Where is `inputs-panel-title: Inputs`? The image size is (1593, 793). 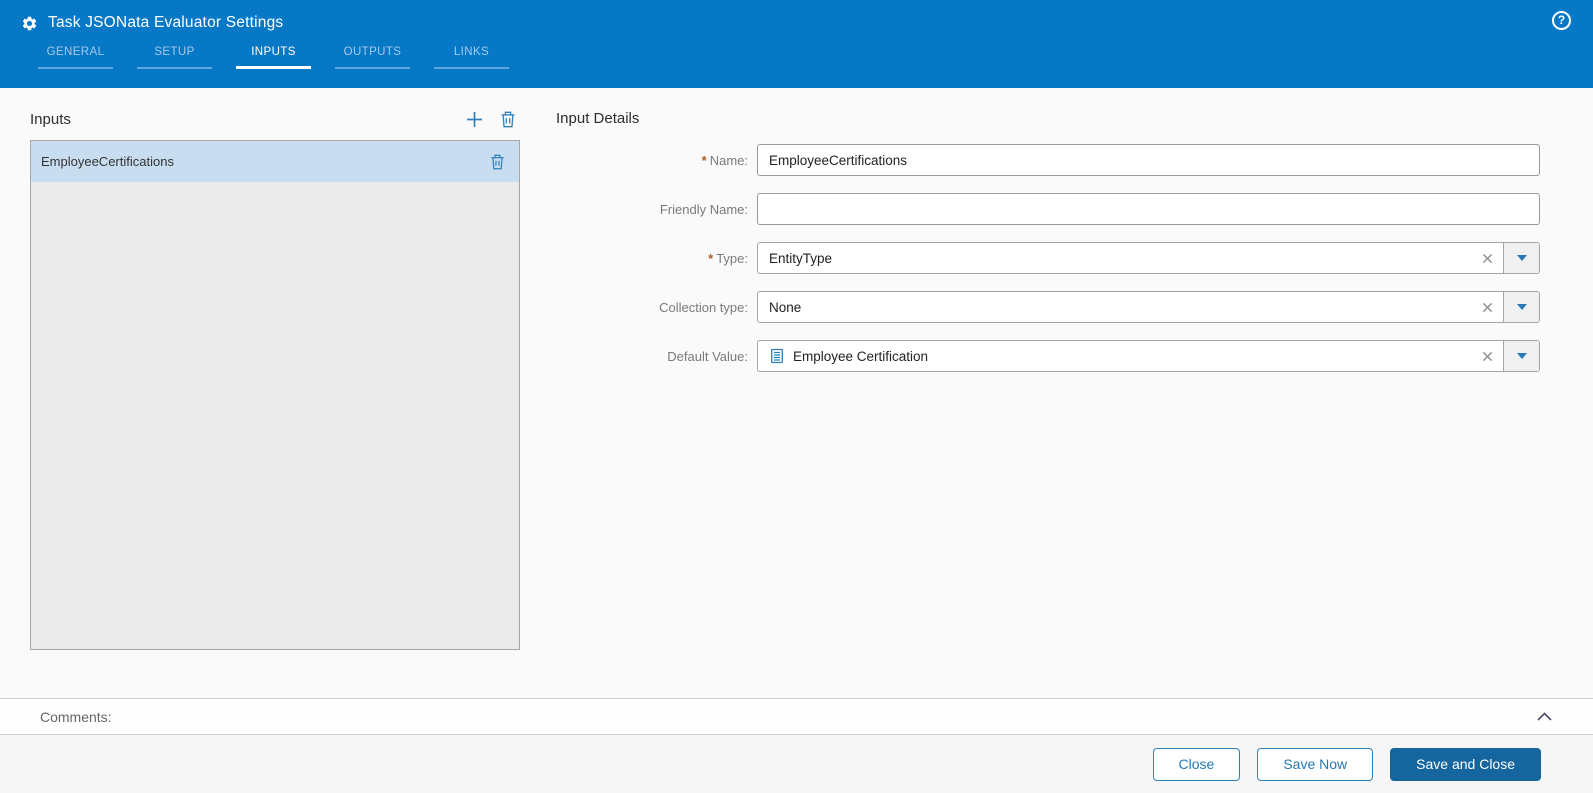 inputs-panel-title: Inputs is located at coordinates (50, 119).